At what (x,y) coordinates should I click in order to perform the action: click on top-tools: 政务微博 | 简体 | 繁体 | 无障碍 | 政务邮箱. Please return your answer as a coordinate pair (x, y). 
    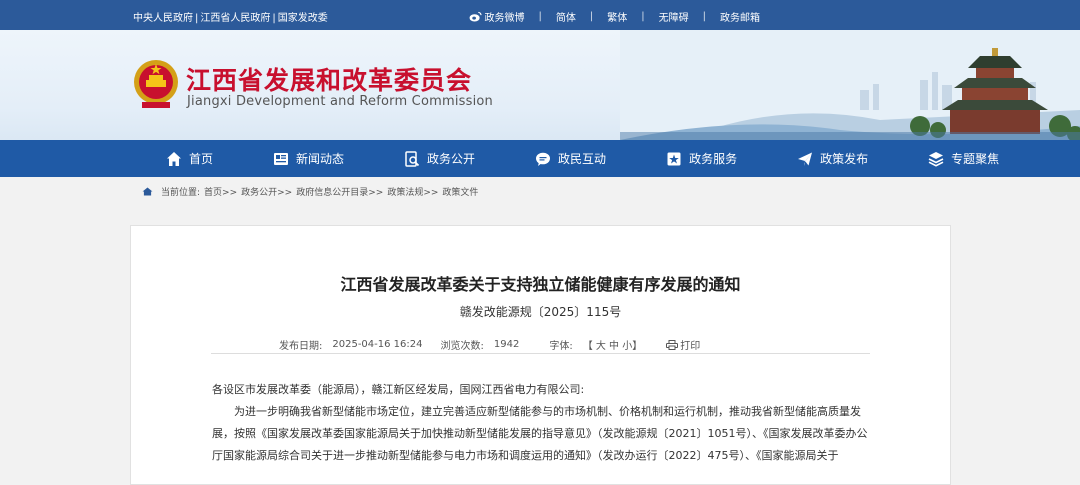
    Looking at the image, I should click on (614, 16).